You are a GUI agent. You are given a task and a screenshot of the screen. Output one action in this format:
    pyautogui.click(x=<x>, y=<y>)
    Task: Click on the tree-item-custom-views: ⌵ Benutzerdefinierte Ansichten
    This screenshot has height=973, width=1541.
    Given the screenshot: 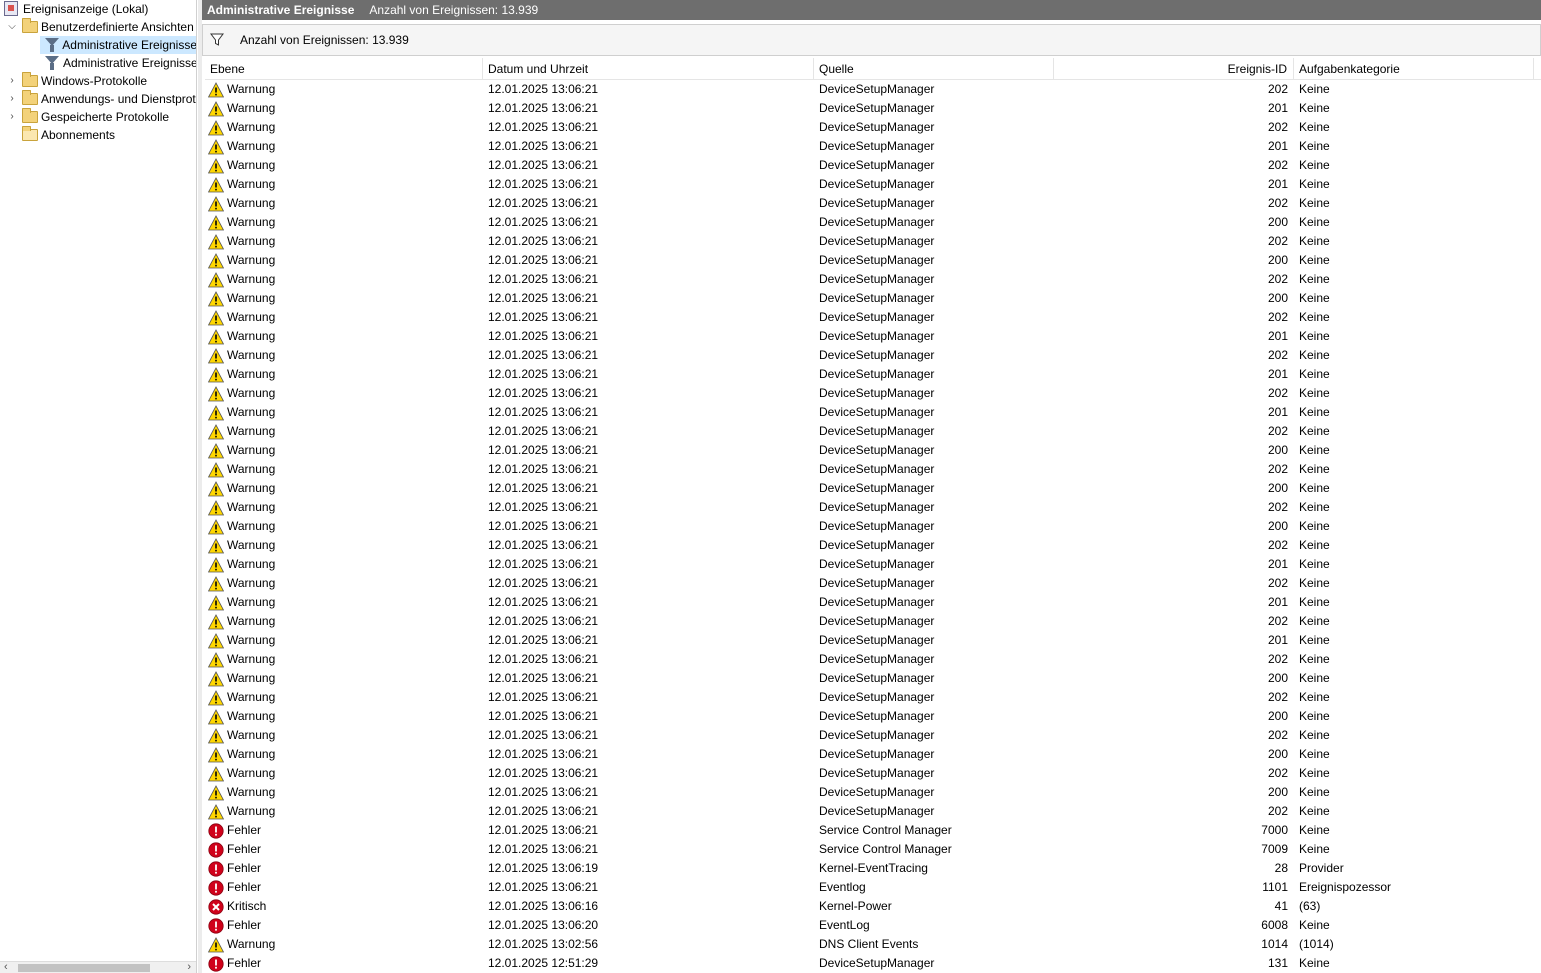 What is the action you would take?
    pyautogui.click(x=100, y=27)
    